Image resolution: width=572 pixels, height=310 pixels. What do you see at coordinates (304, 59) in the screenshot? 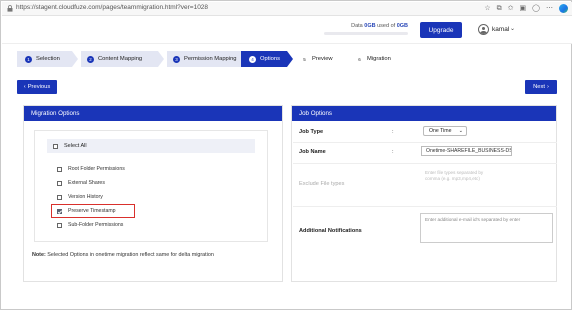
I see `step-number: 5` at bounding box center [304, 59].